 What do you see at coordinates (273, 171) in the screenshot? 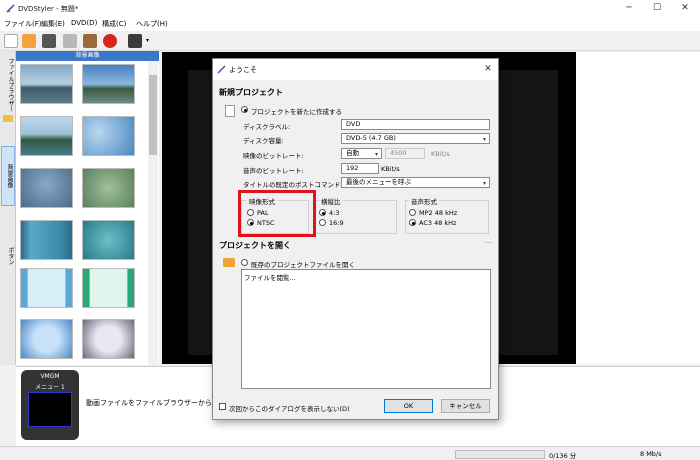
I see `audio-bitrate-label: 音声のビットレート:` at bounding box center [273, 171].